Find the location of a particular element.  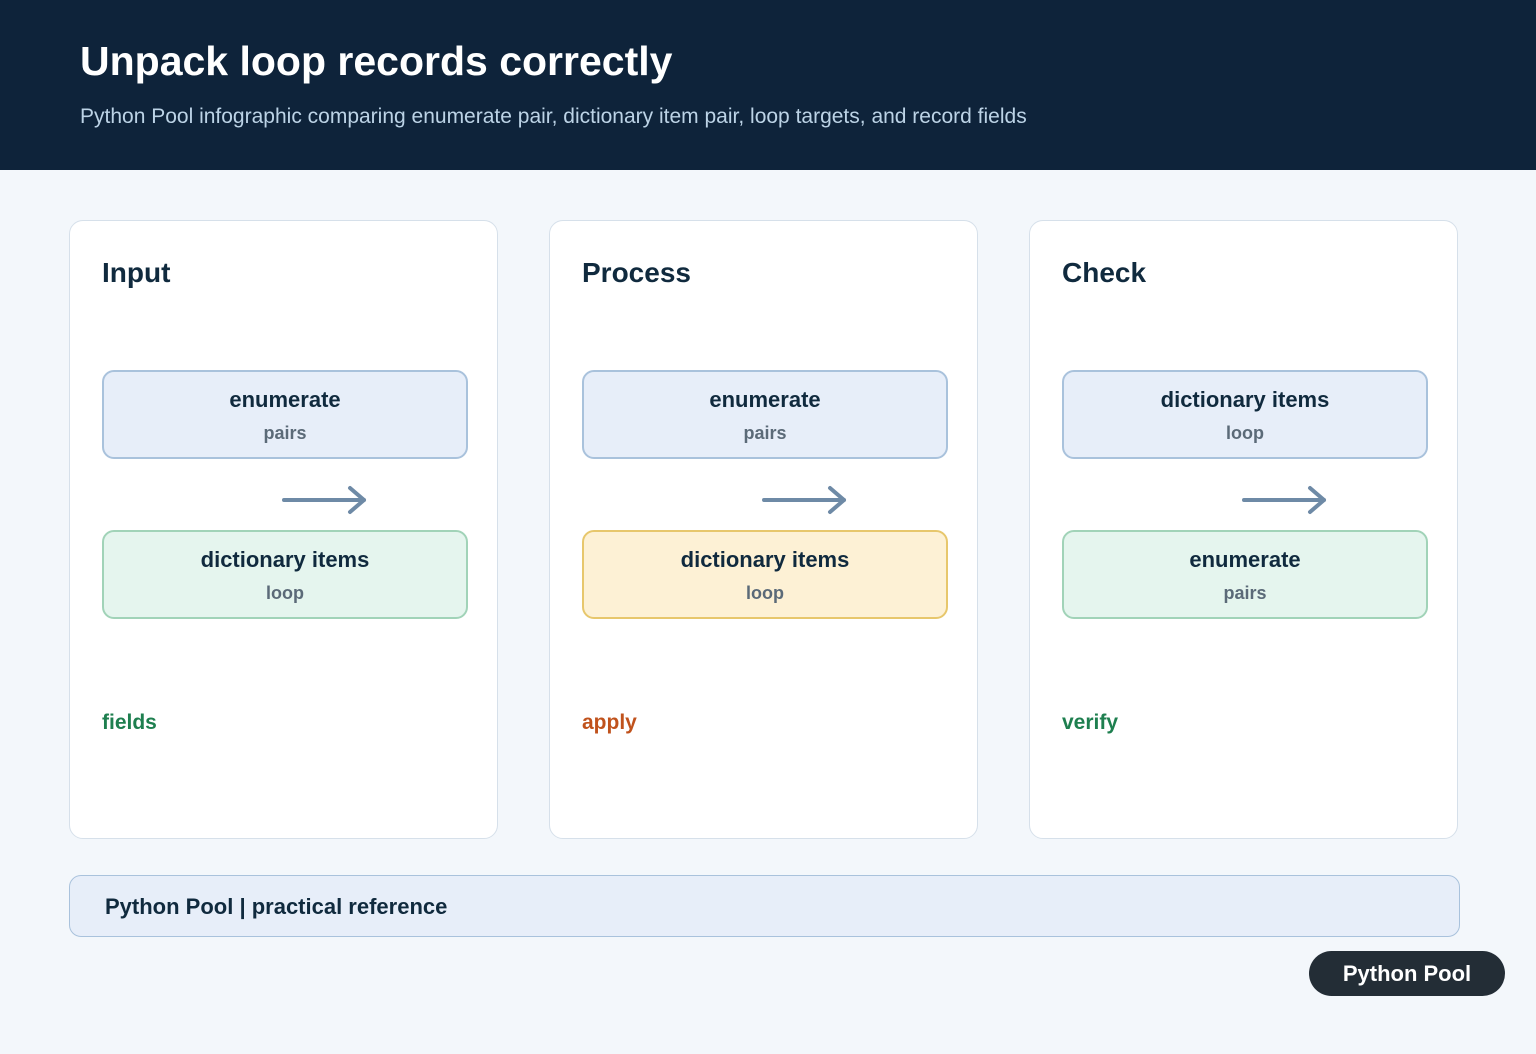

footer-text: Python Pool | practical reference is located at coordinates (276, 906).